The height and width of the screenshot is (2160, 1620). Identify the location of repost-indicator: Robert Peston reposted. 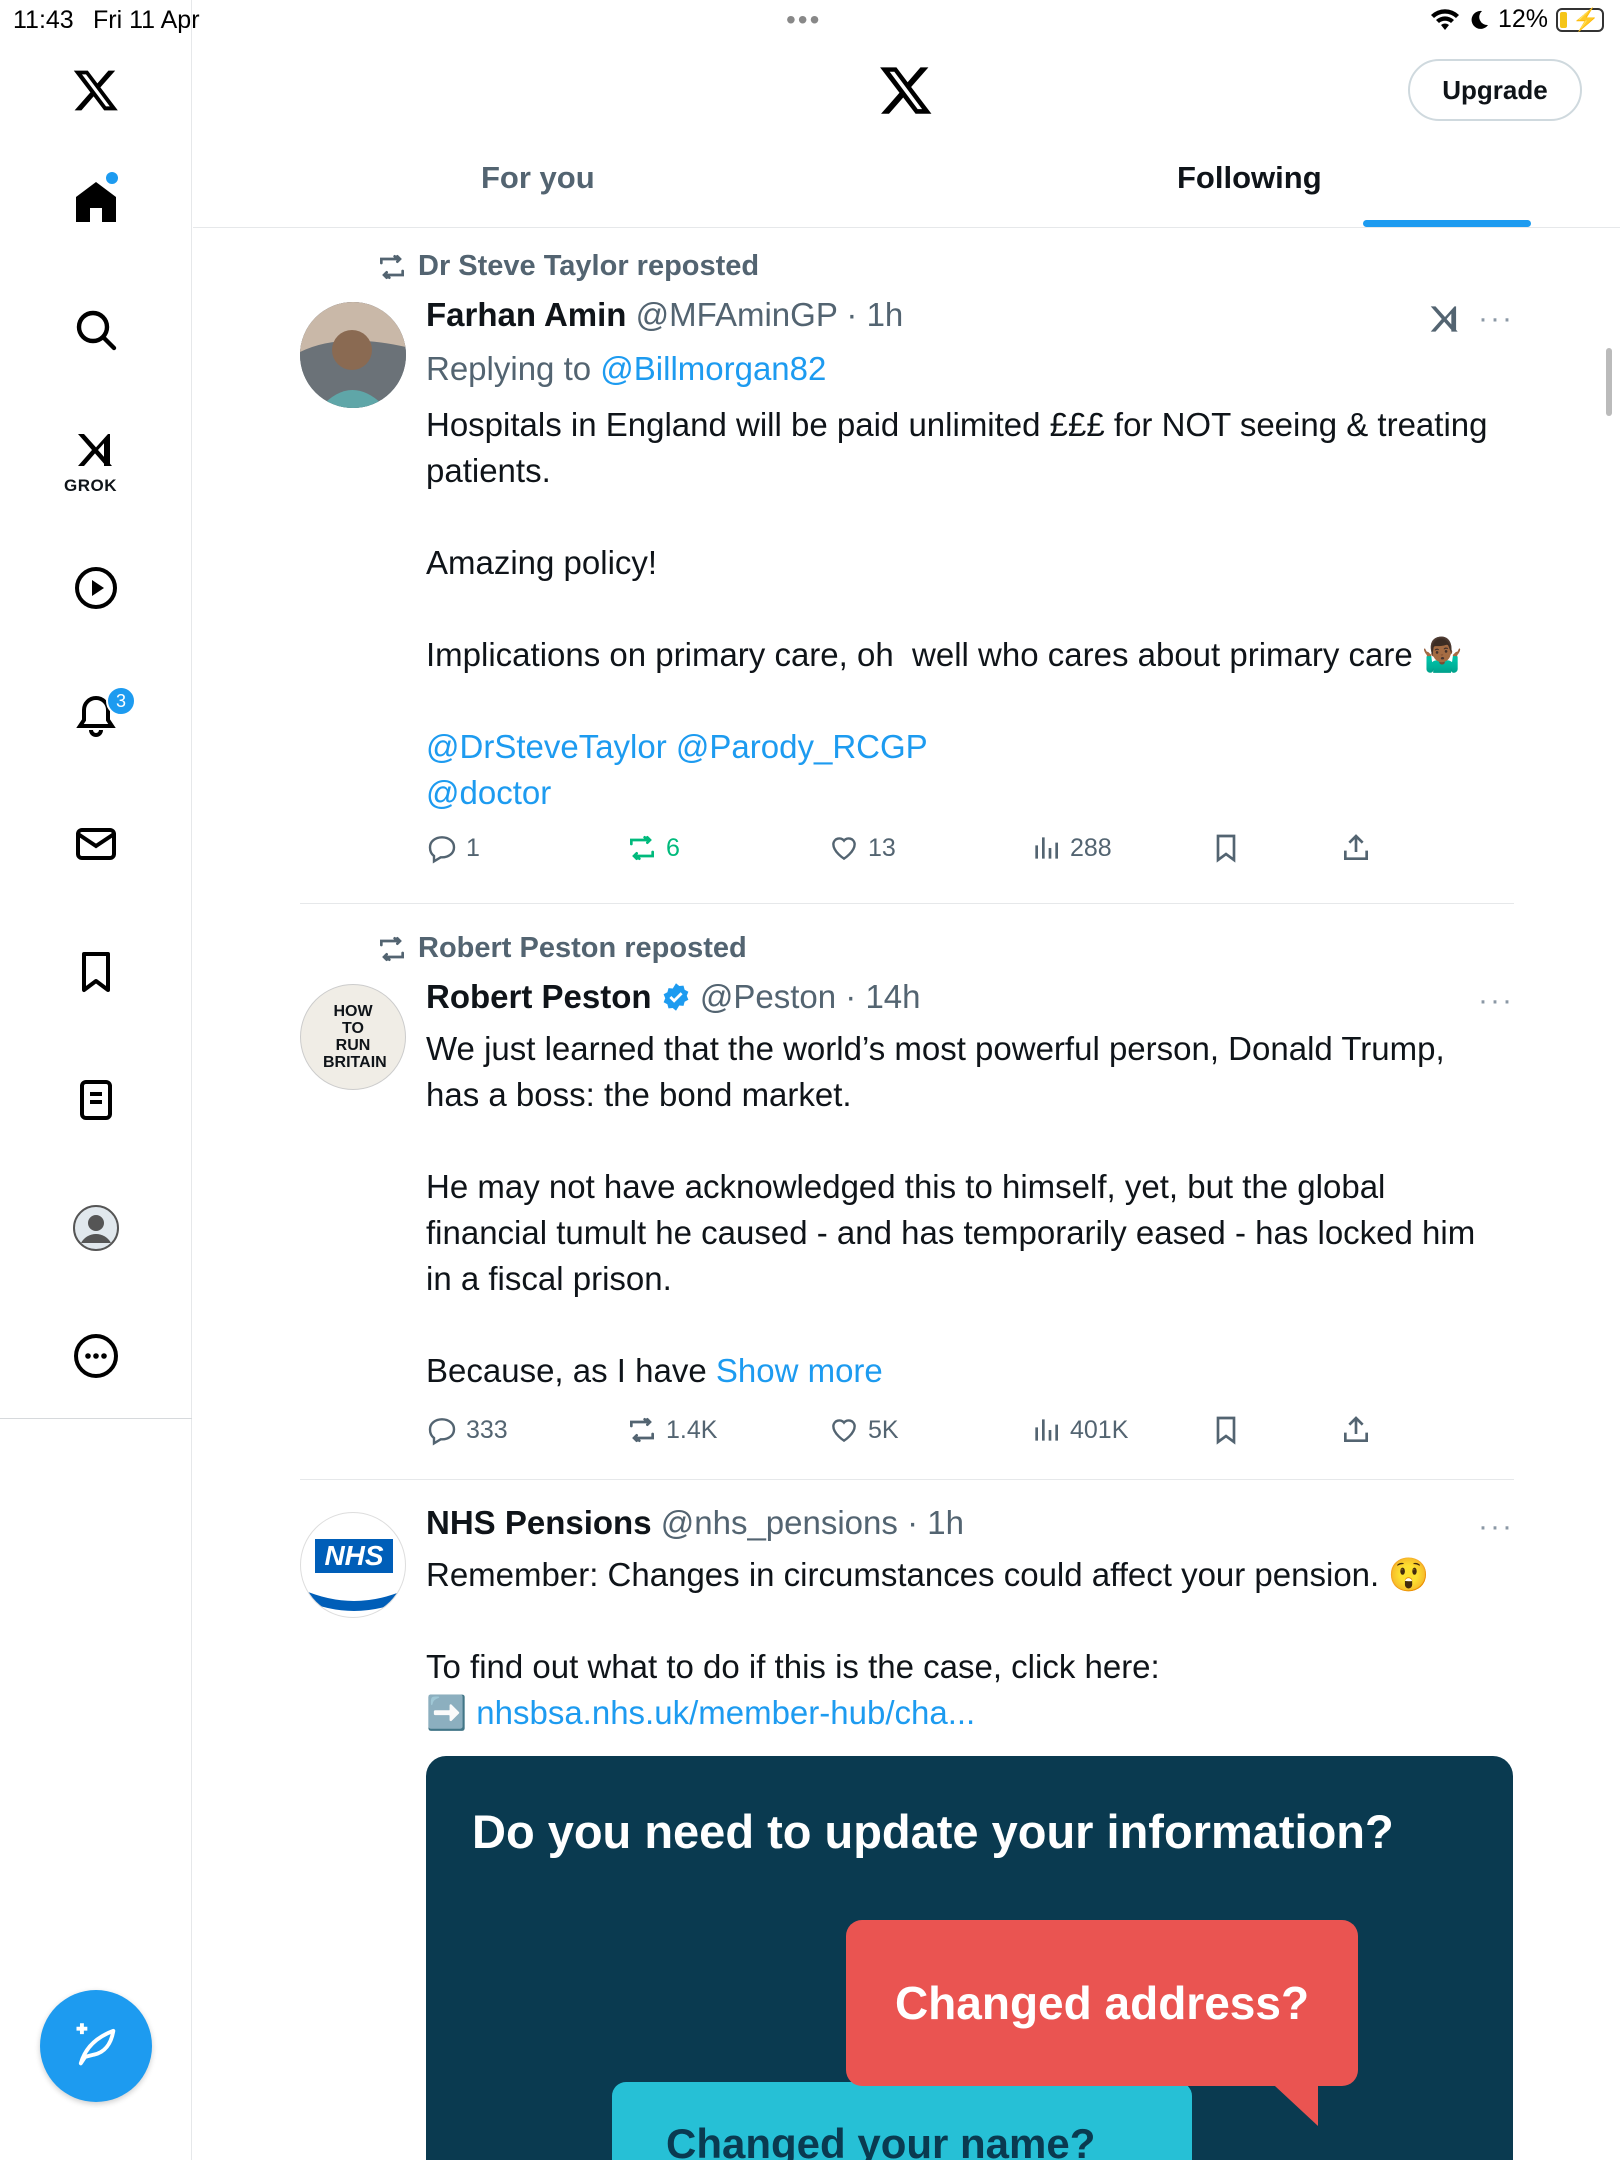
(561, 948).